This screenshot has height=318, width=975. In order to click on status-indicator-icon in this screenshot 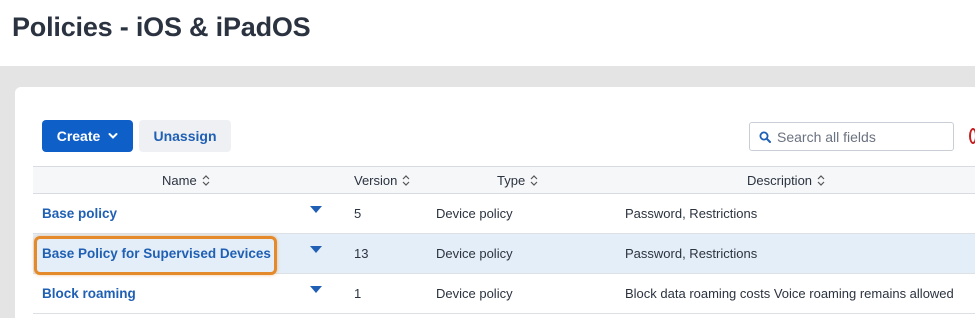, I will do `click(972, 136)`.